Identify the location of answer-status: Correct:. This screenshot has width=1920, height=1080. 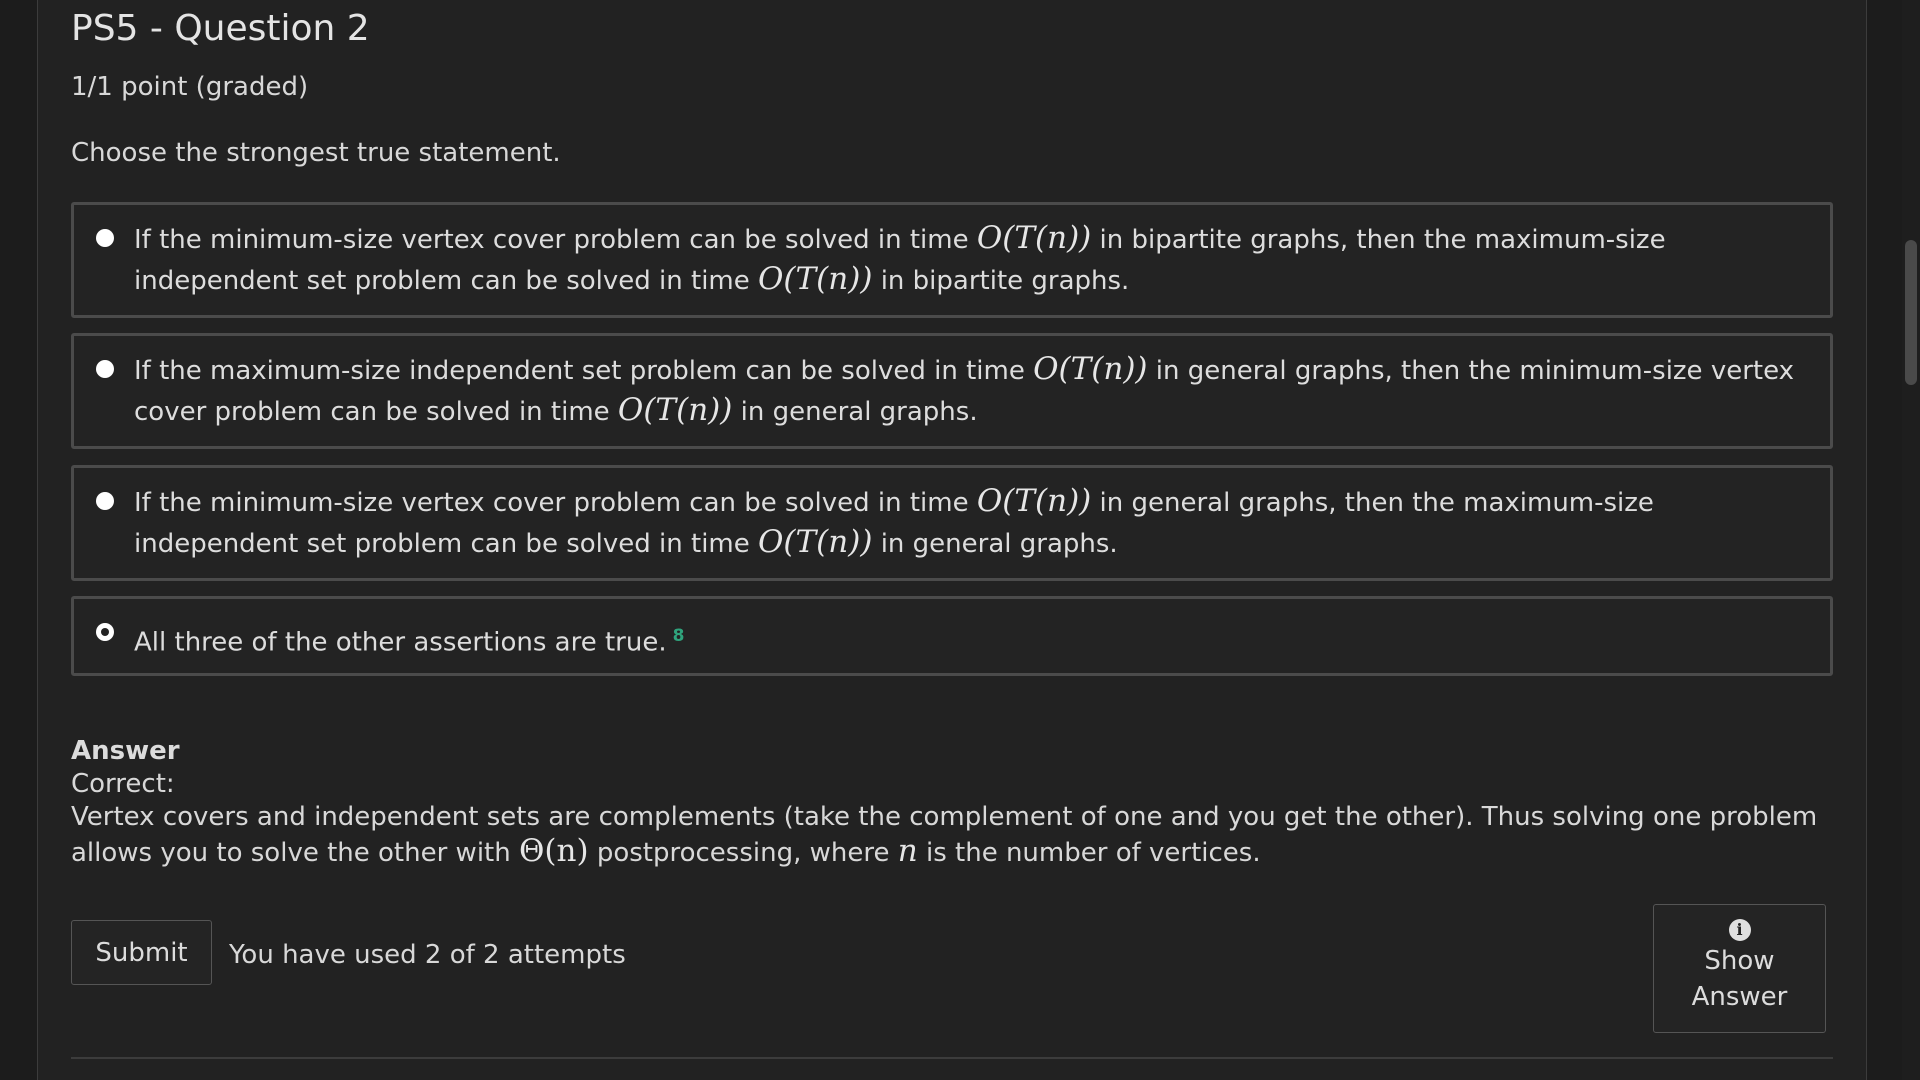
(123, 784).